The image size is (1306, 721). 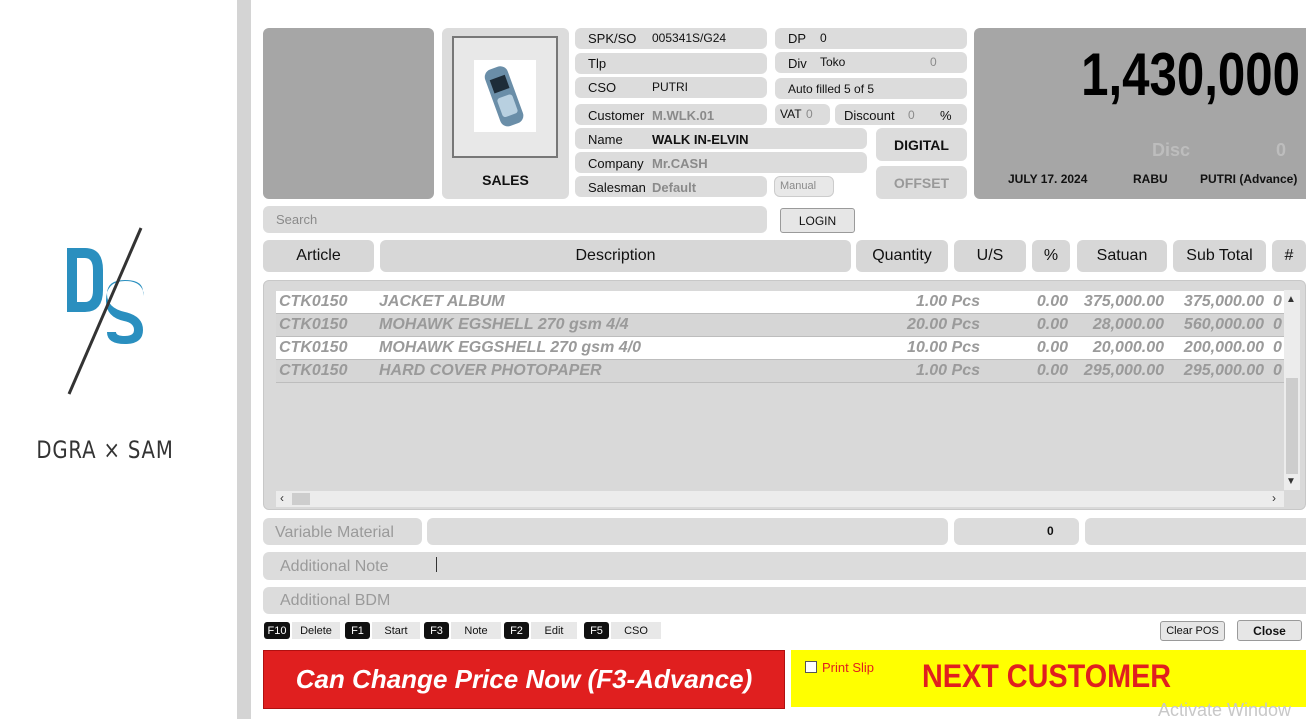 I want to click on change-price-banner: Can Change Price Now (F3-Advance), so click(x=524, y=679).